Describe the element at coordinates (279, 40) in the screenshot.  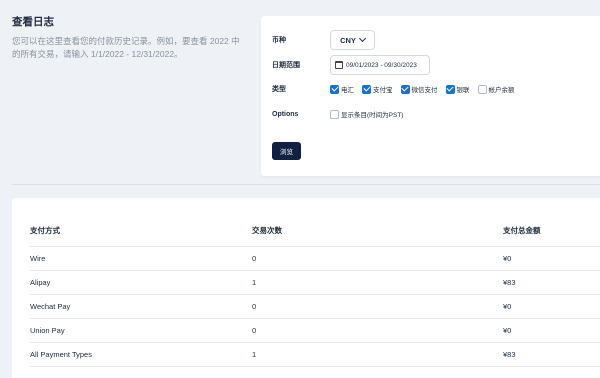
I see `currency-label: 币种` at that location.